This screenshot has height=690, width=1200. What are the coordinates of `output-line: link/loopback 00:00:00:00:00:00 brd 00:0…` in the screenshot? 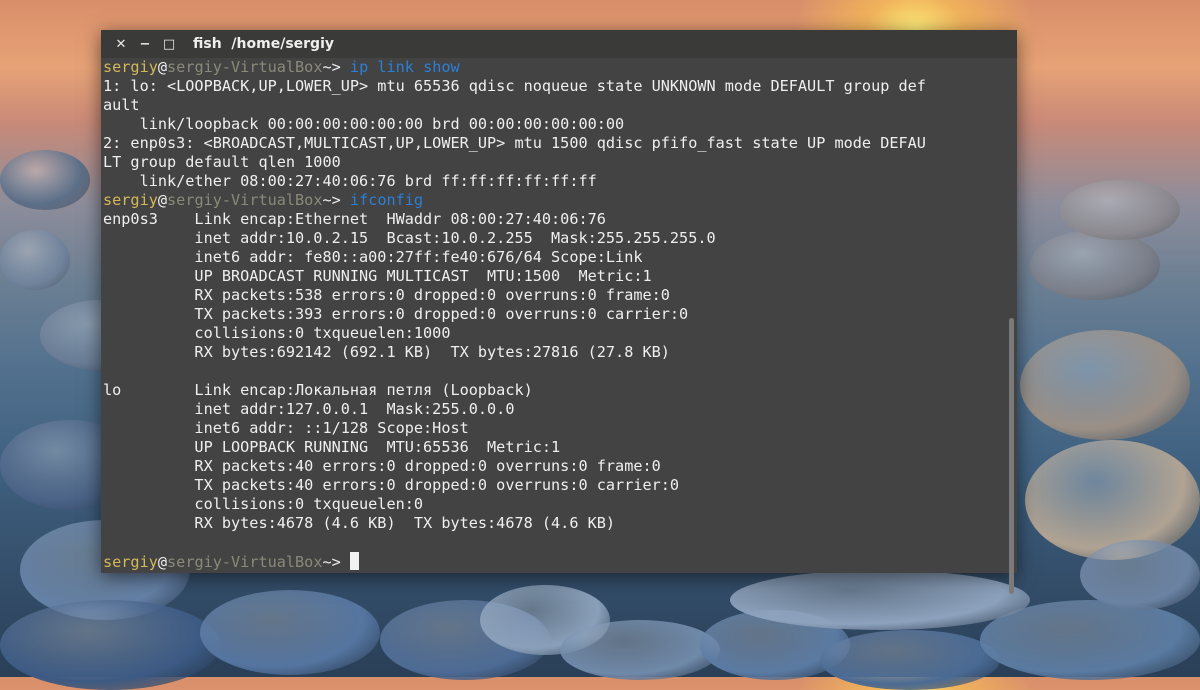 It's located at (364, 124).